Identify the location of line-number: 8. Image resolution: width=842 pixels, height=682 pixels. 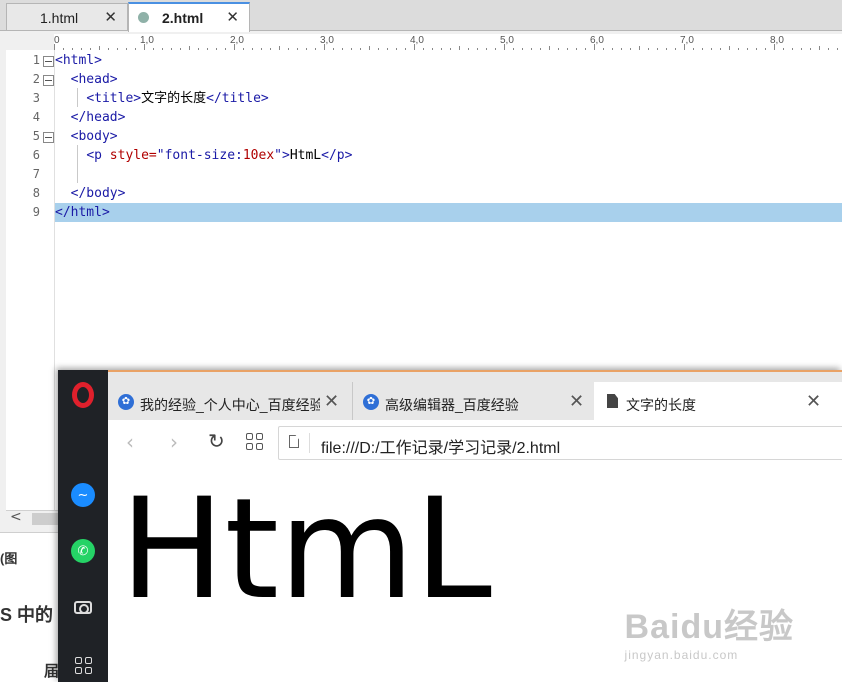
(36, 193).